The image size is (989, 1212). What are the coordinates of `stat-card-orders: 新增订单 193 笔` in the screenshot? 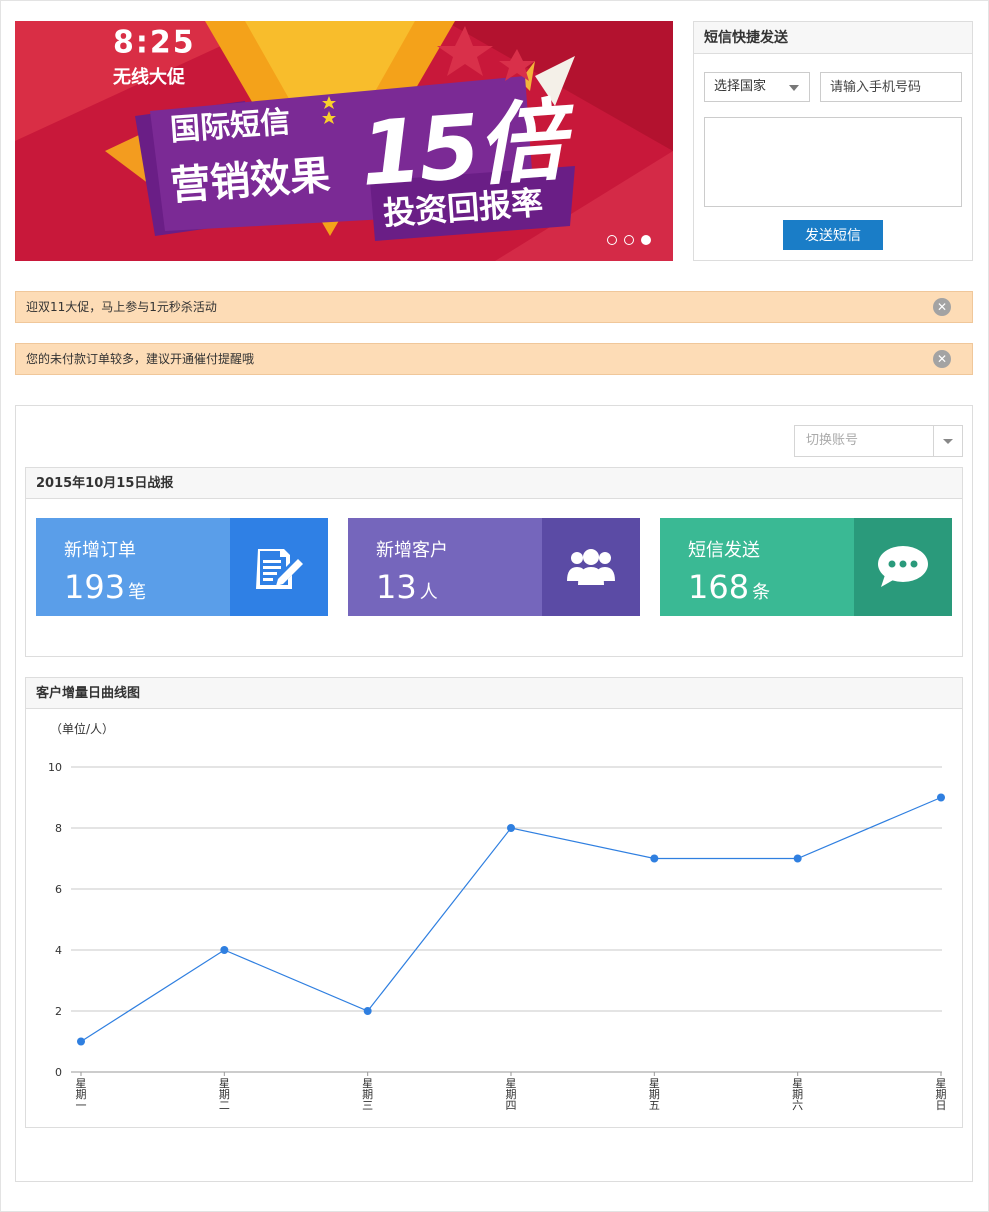 It's located at (182, 567).